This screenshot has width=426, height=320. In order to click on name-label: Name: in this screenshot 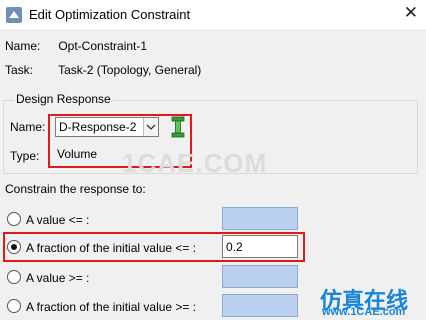, I will do `click(23, 46)`.